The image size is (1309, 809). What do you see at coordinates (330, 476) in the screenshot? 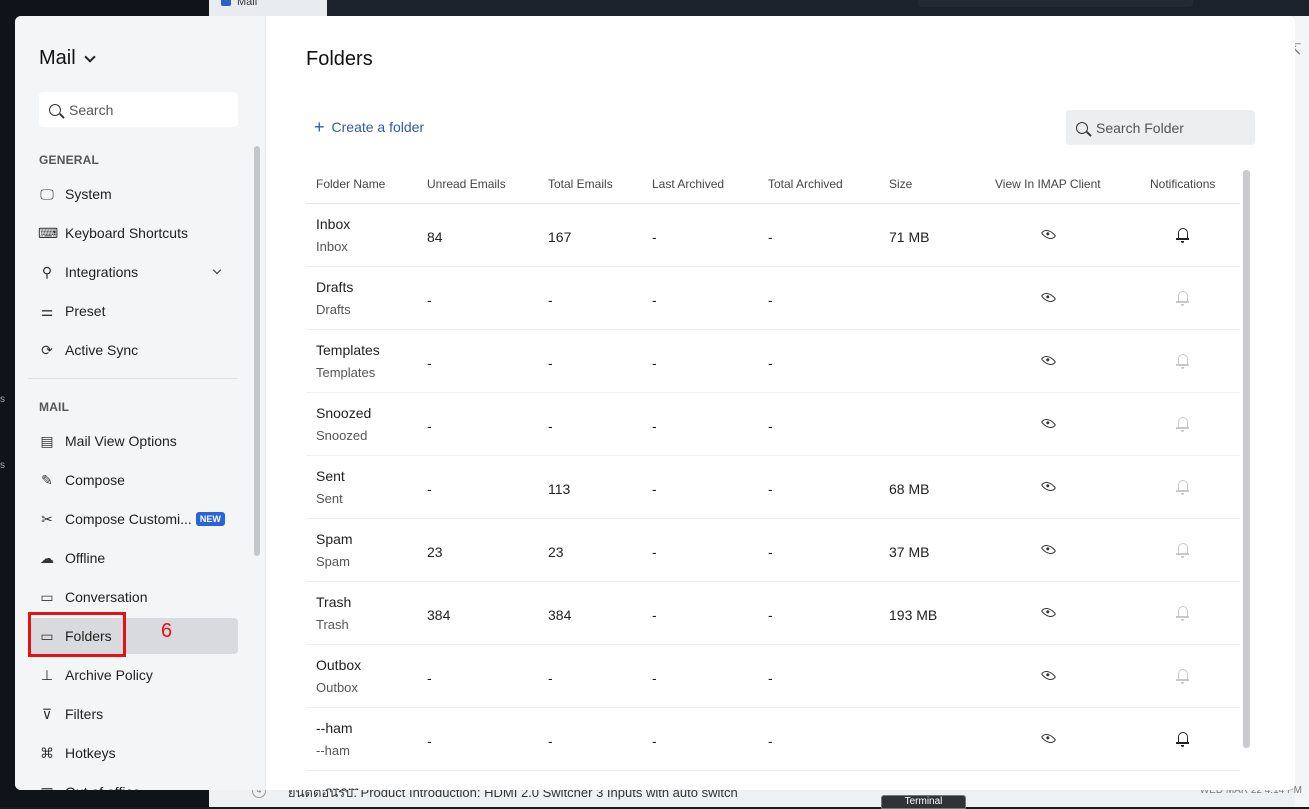
I see `folder-name: Sent` at bounding box center [330, 476].